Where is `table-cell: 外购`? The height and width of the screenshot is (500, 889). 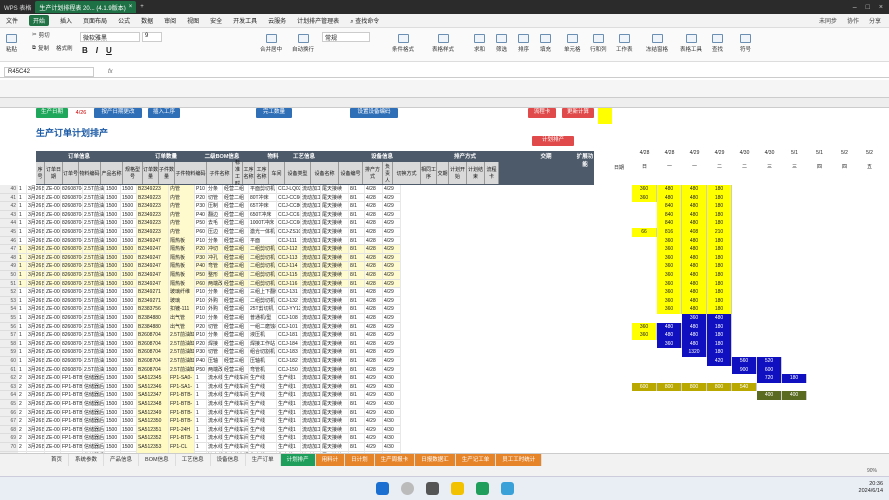 table-cell: 外购 is located at coordinates (215, 309).